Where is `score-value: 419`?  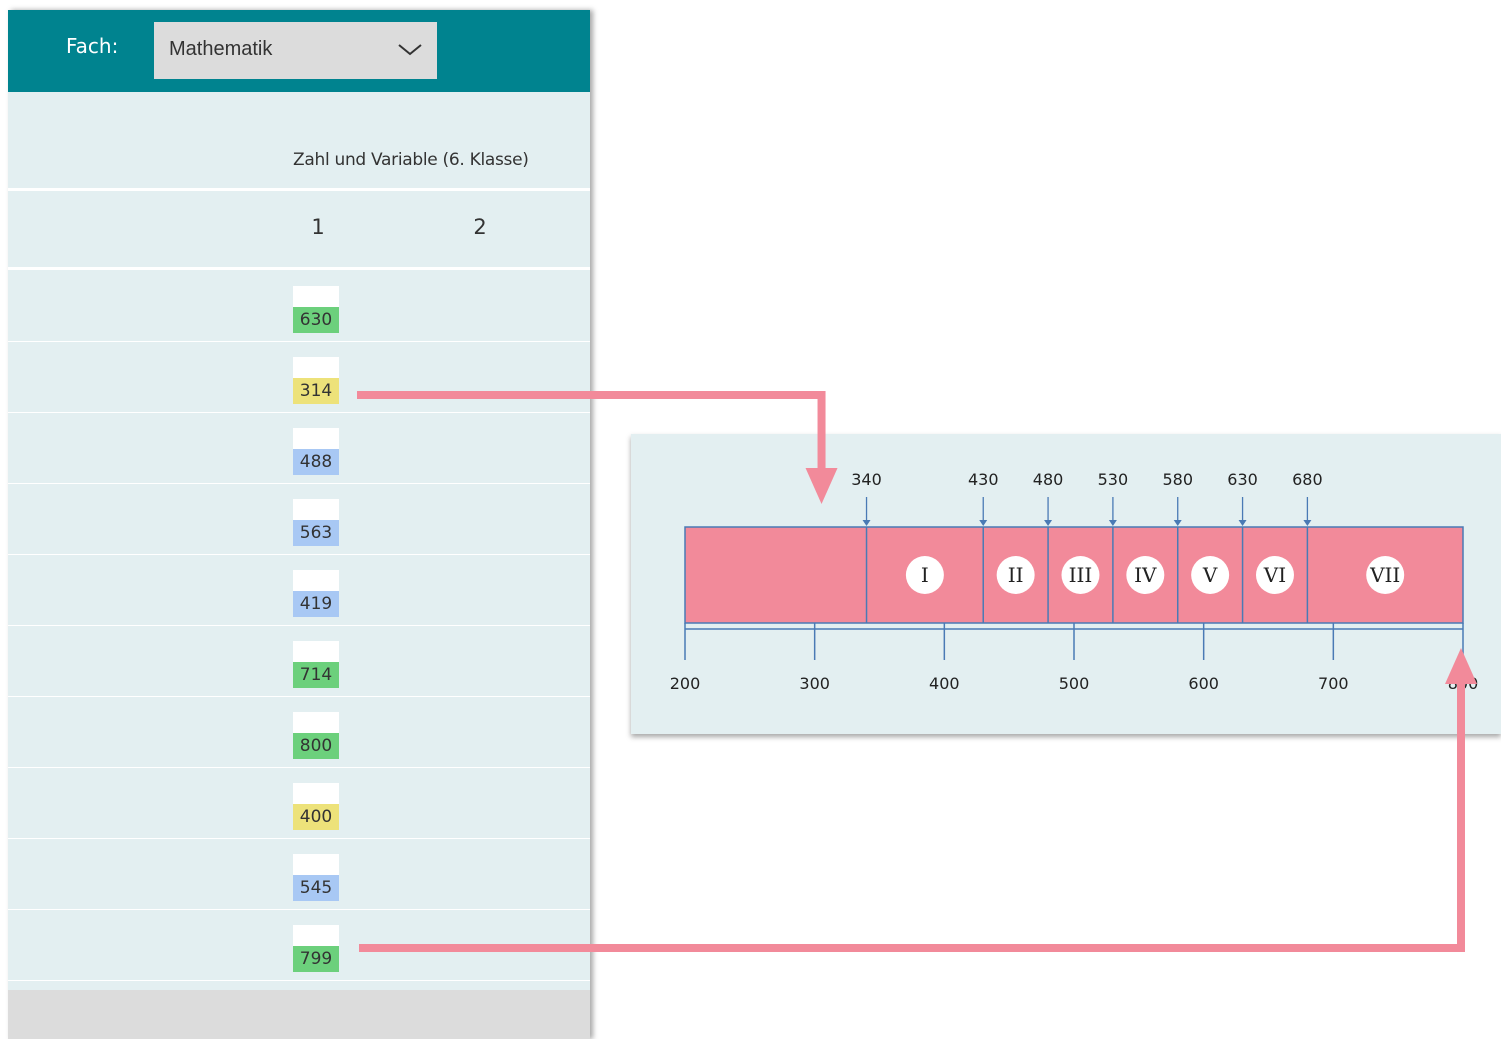 score-value: 419 is located at coordinates (316, 604).